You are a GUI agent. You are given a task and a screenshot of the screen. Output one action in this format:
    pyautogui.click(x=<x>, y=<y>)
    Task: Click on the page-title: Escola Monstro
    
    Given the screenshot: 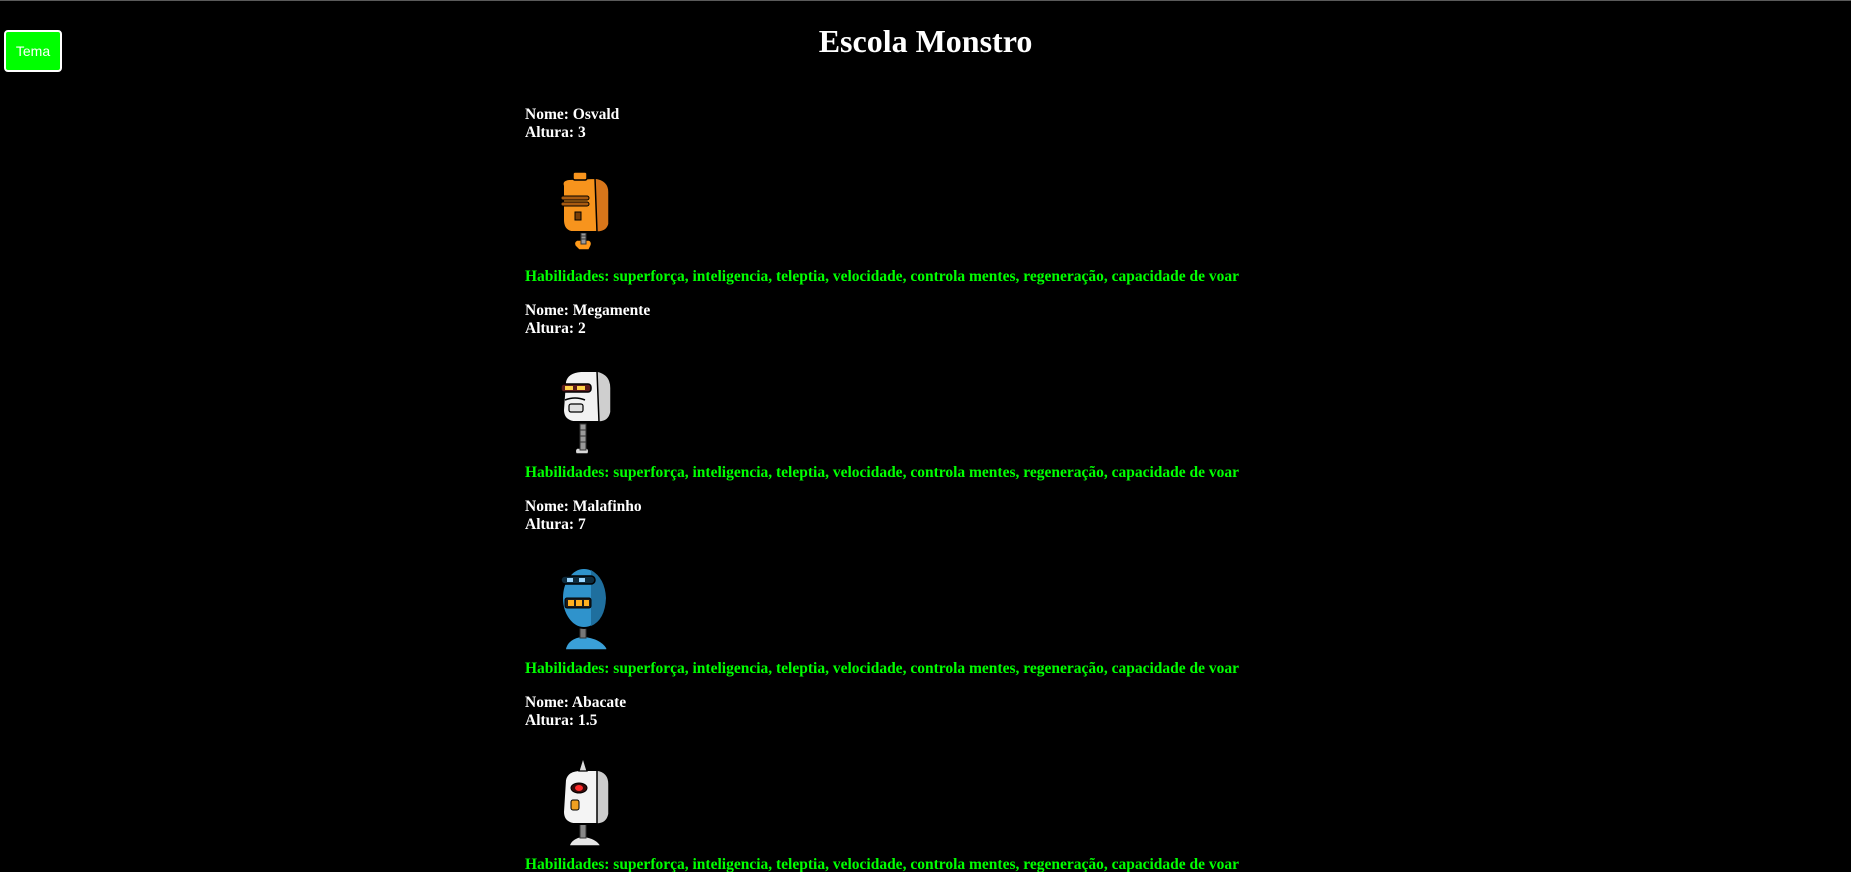 What is the action you would take?
    pyautogui.click(x=925, y=41)
    